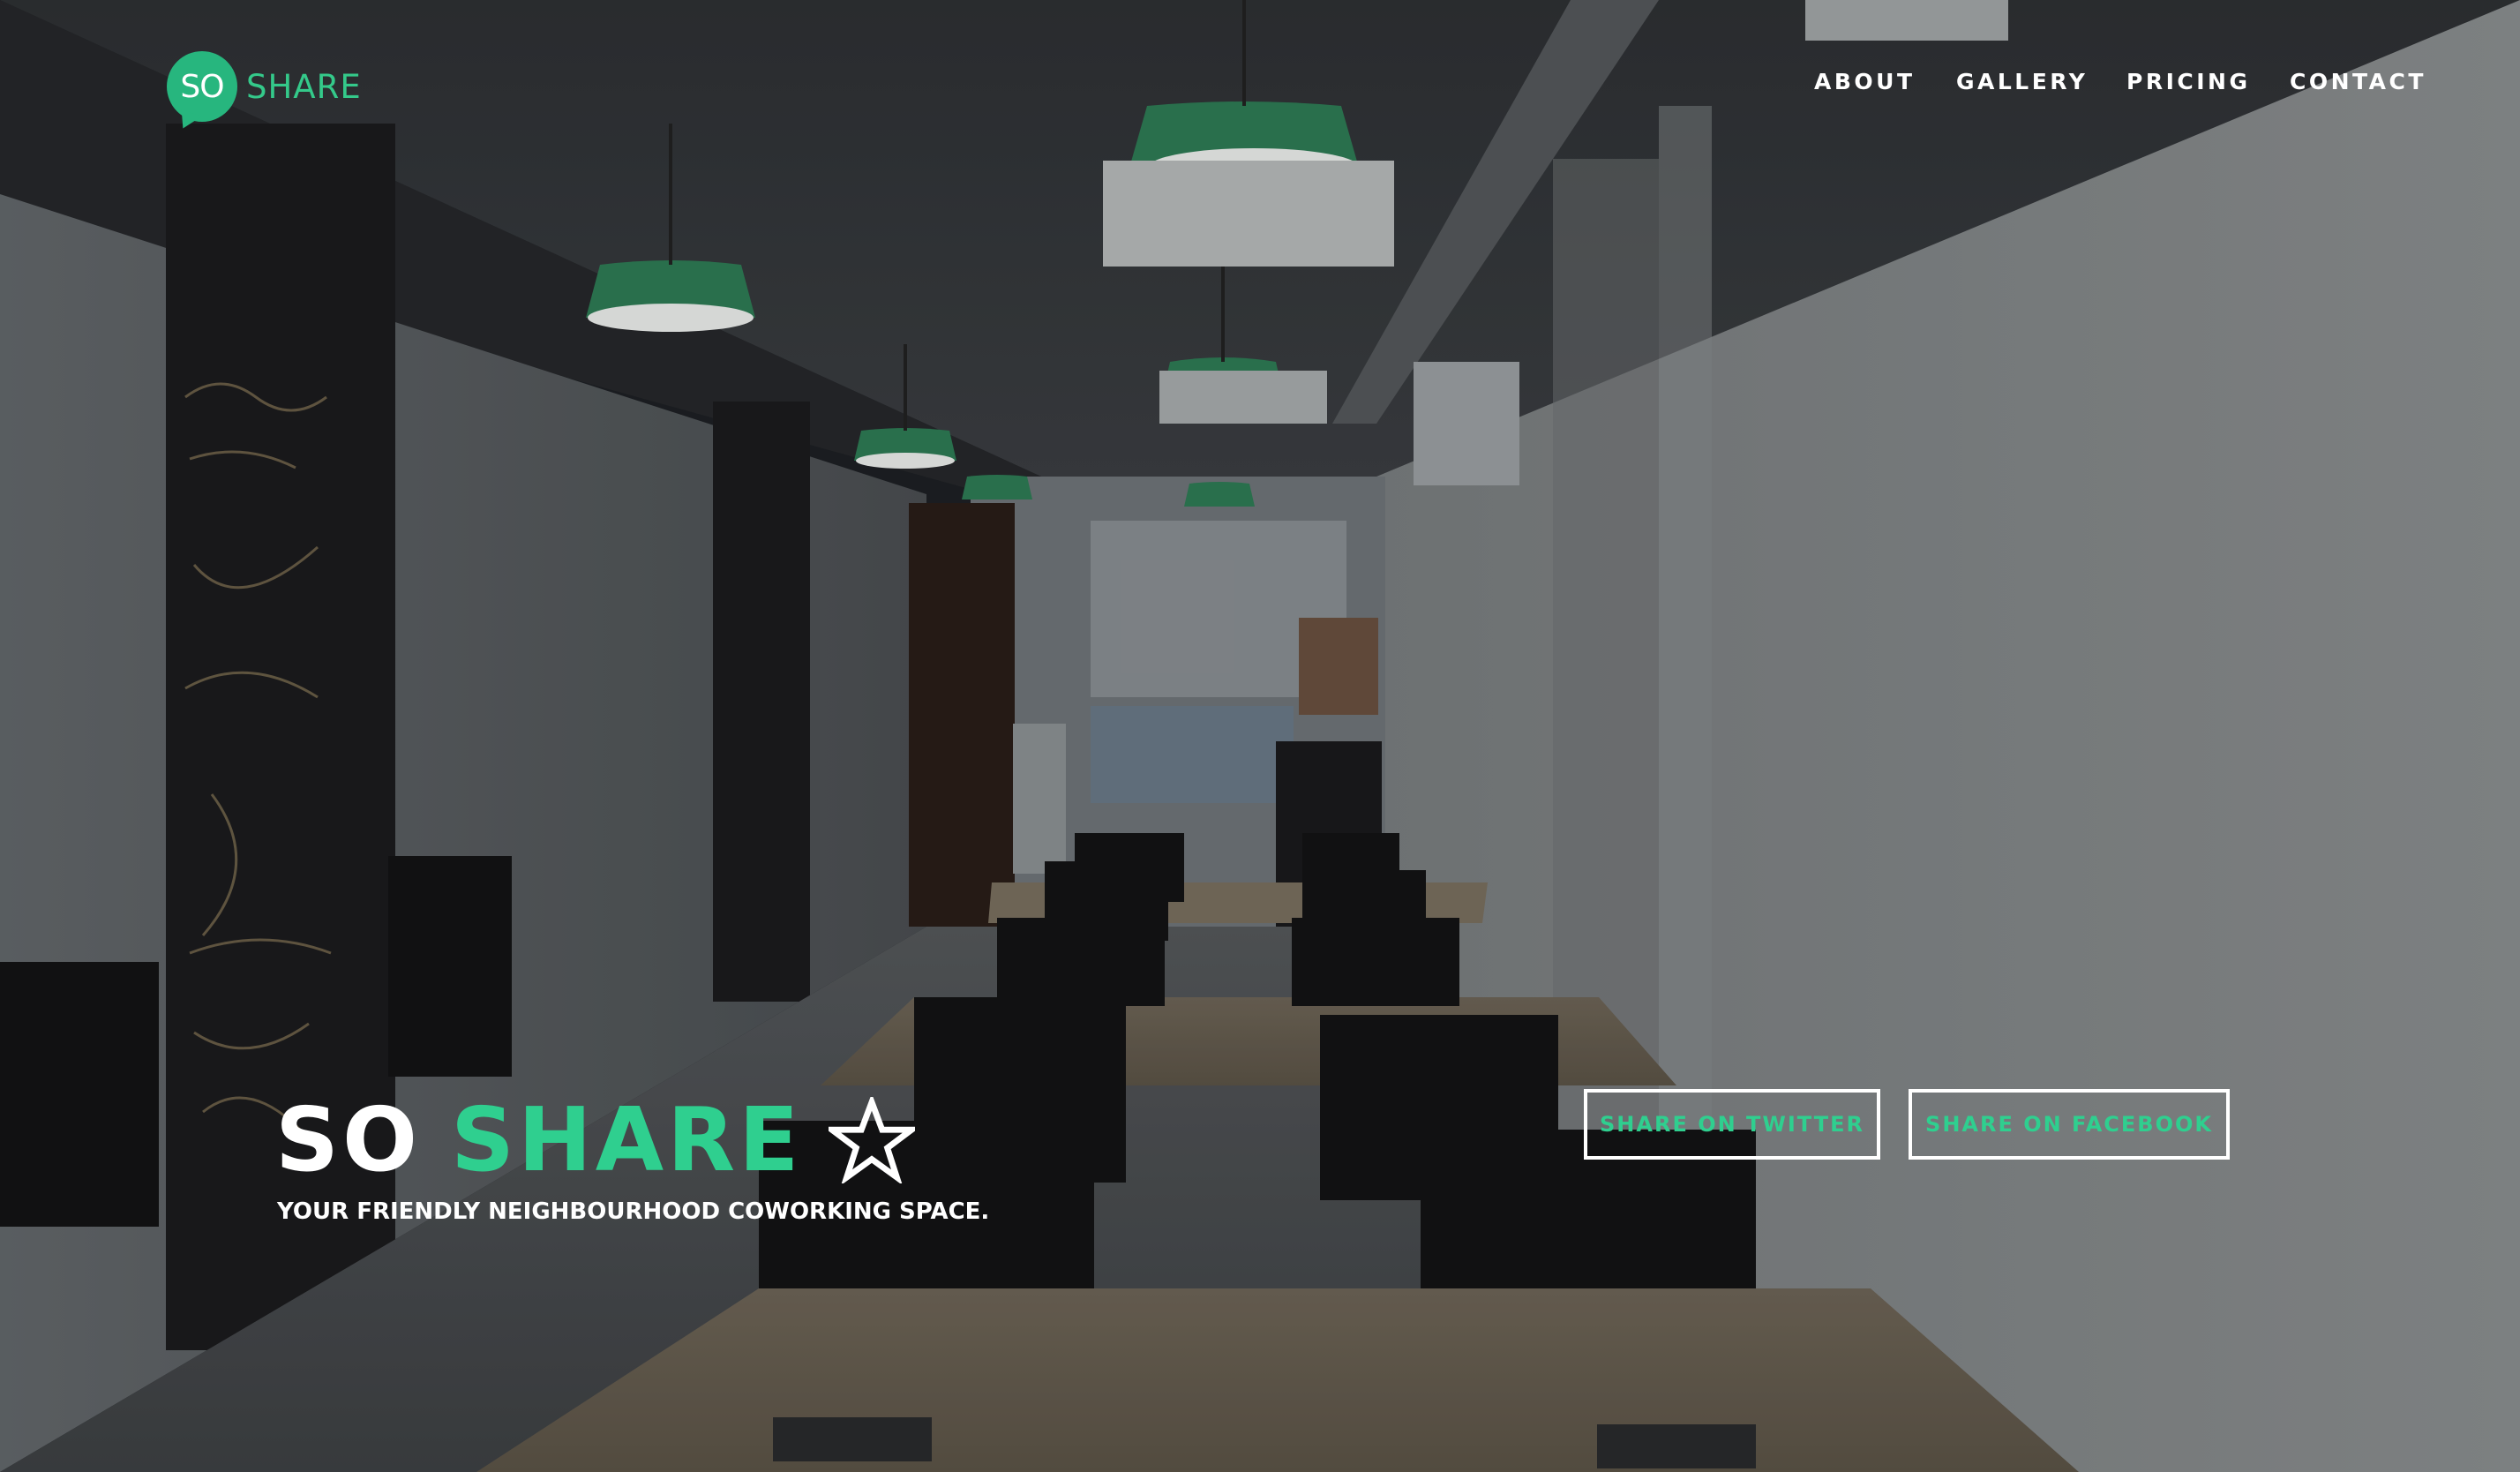 The image size is (2520, 1472). Describe the element at coordinates (1732, 1124) in the screenshot. I see `share-on-twitter-button: SHARE ON TWITTER` at that location.